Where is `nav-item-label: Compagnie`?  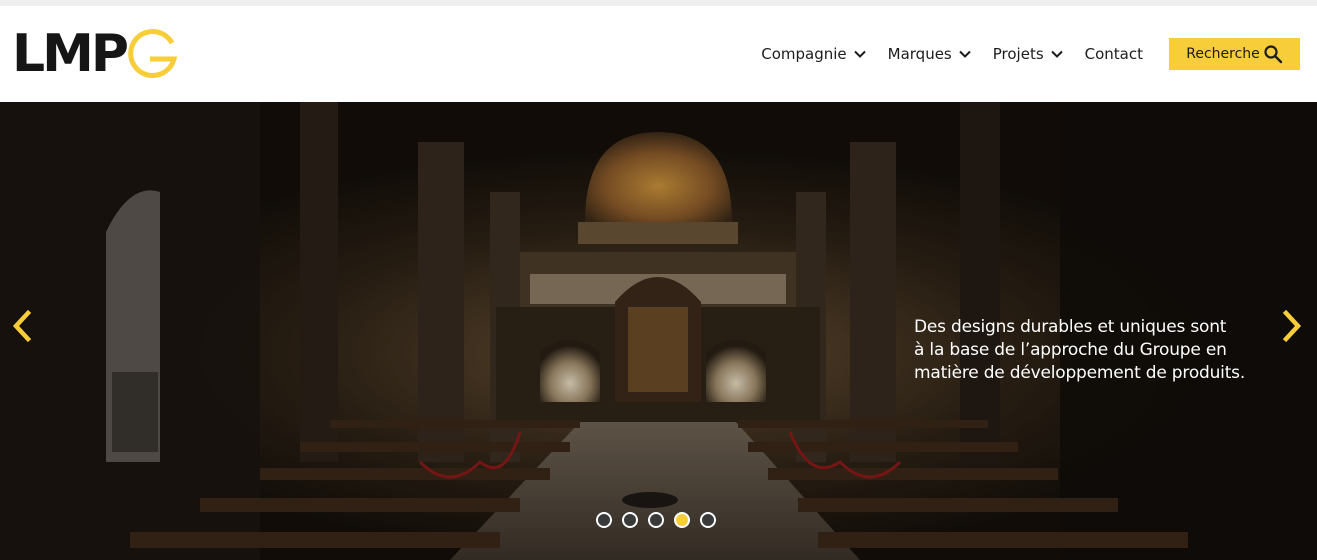
nav-item-label: Compagnie is located at coordinates (804, 54).